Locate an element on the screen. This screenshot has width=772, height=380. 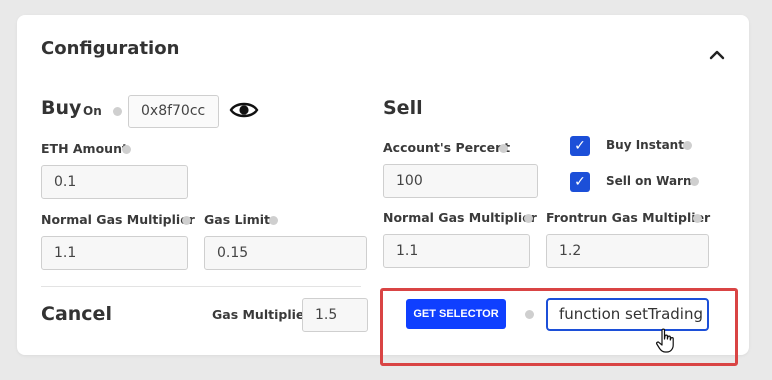
cancel-gas-multiplier-input: 1.5 is located at coordinates (335, 315).